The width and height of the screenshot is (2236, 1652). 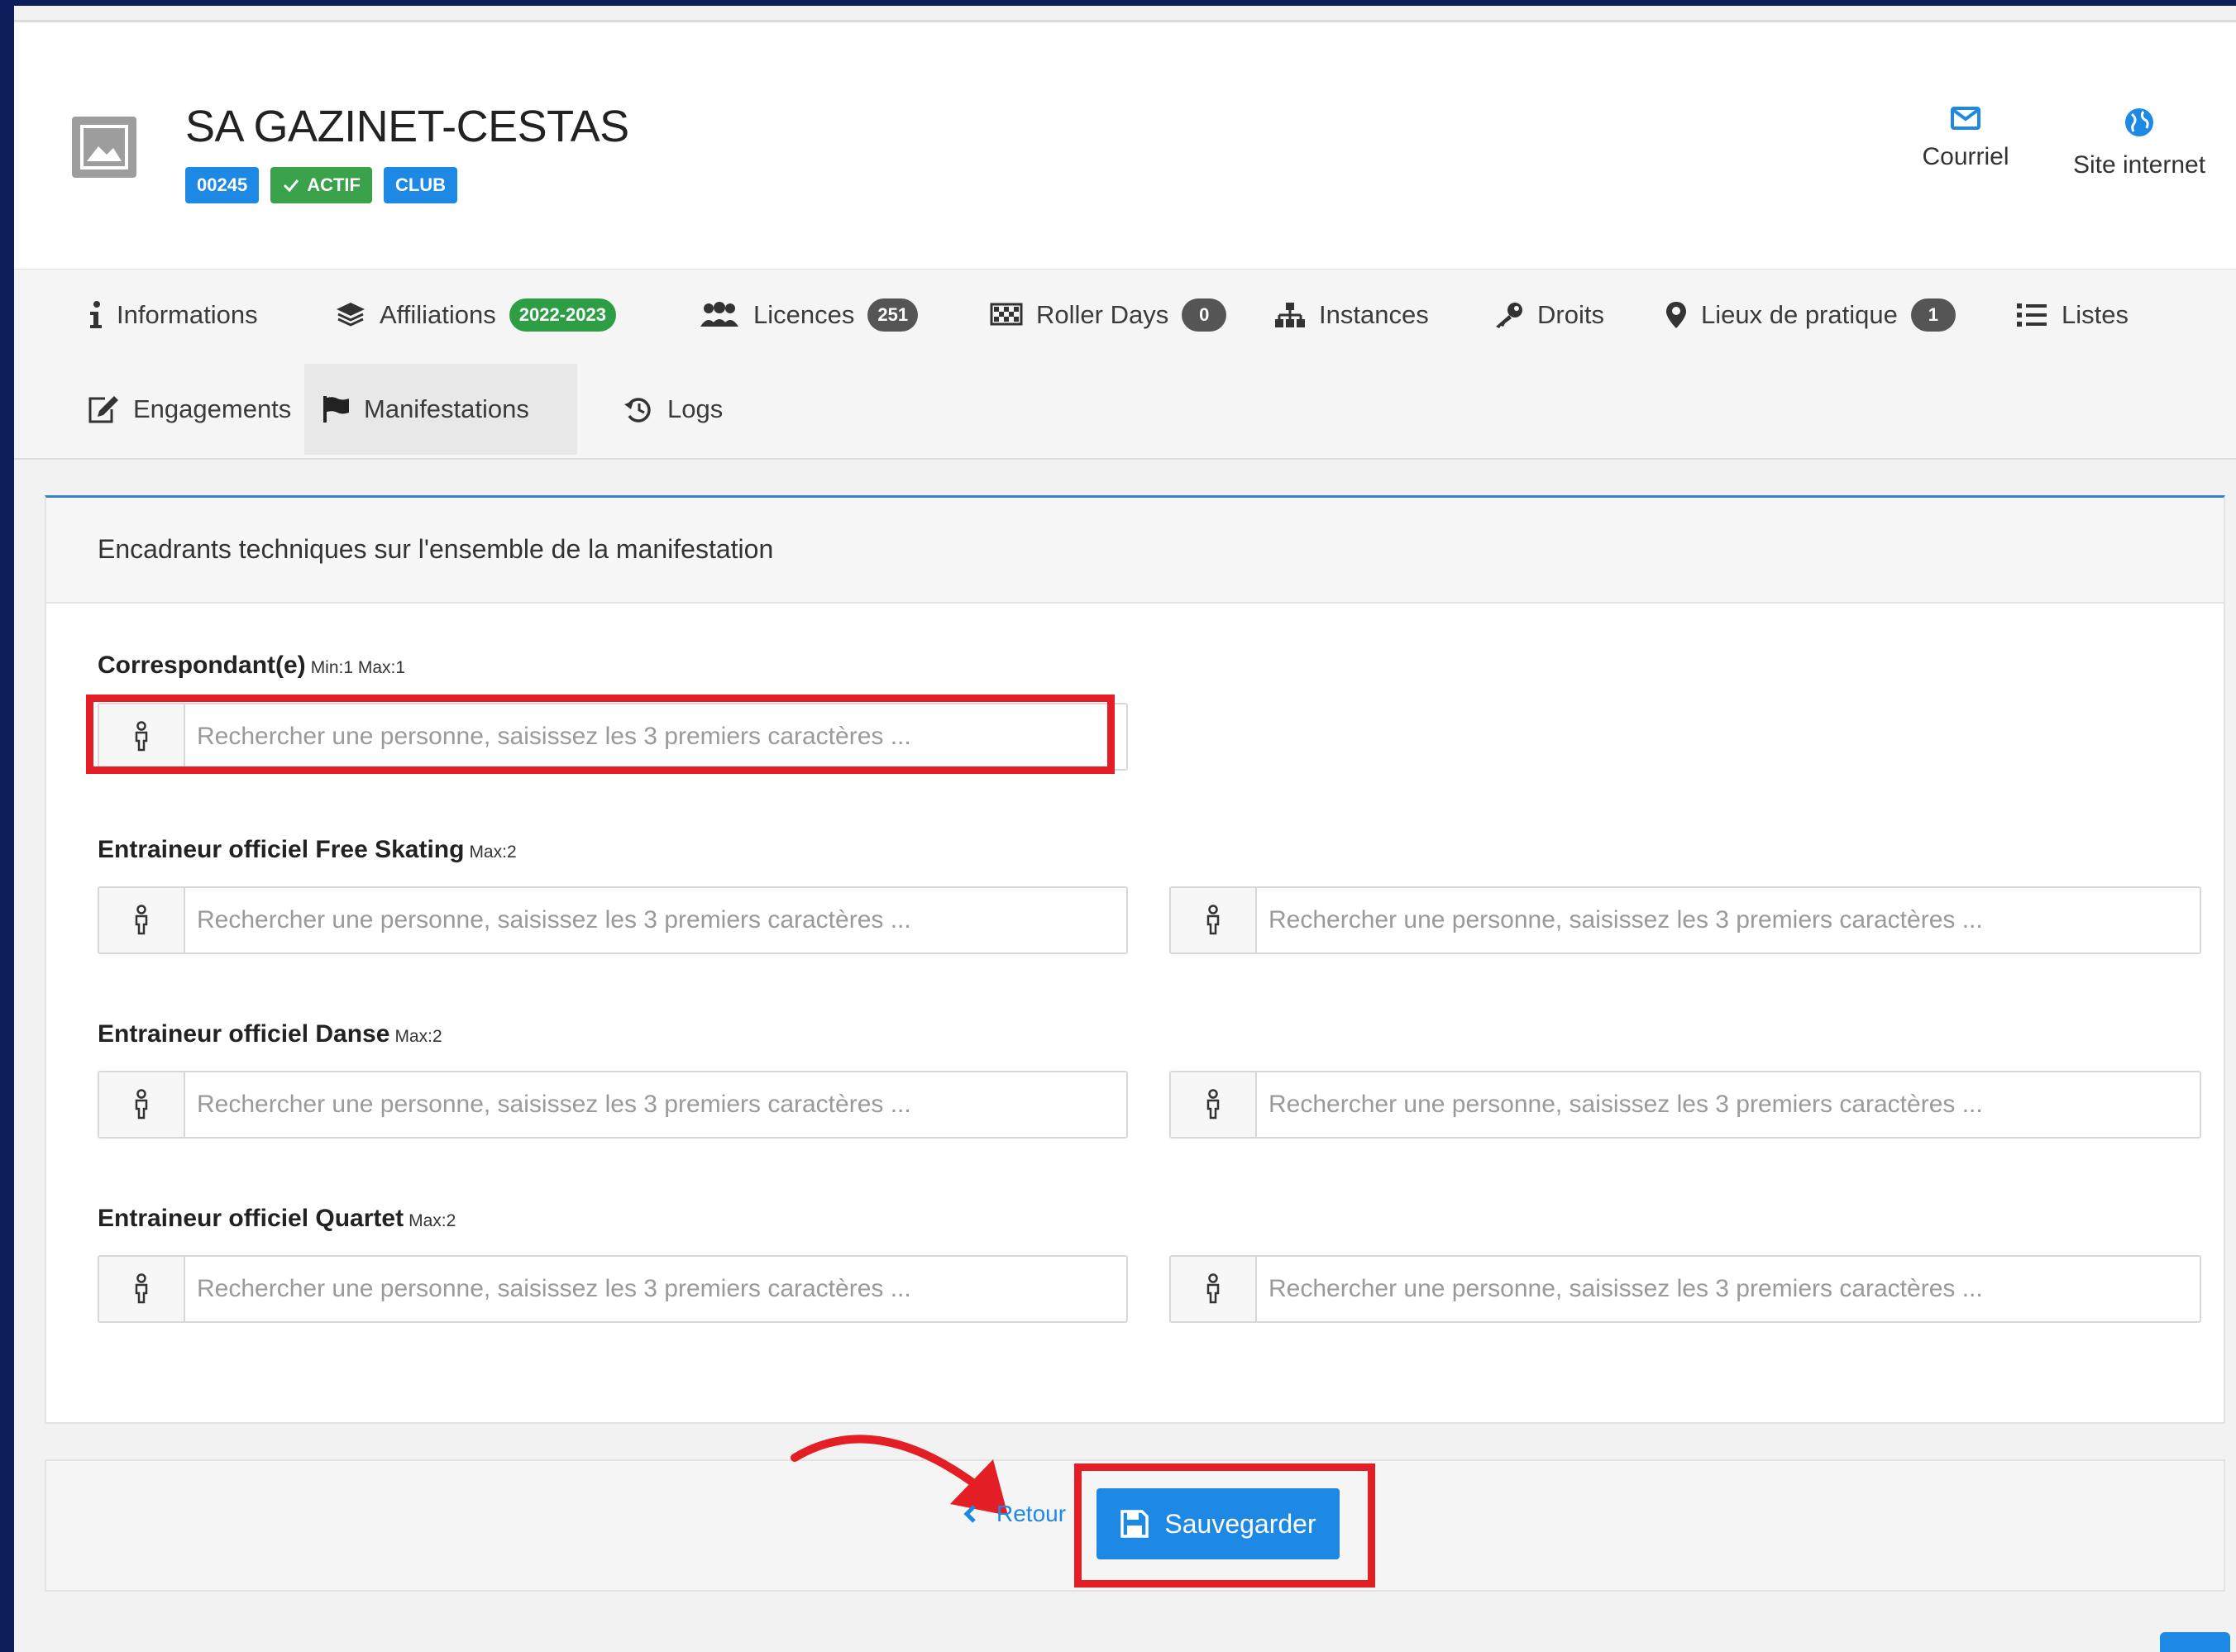 I want to click on quartet-label: Entraineur officiel Quartet Max:2, so click(x=277, y=1219).